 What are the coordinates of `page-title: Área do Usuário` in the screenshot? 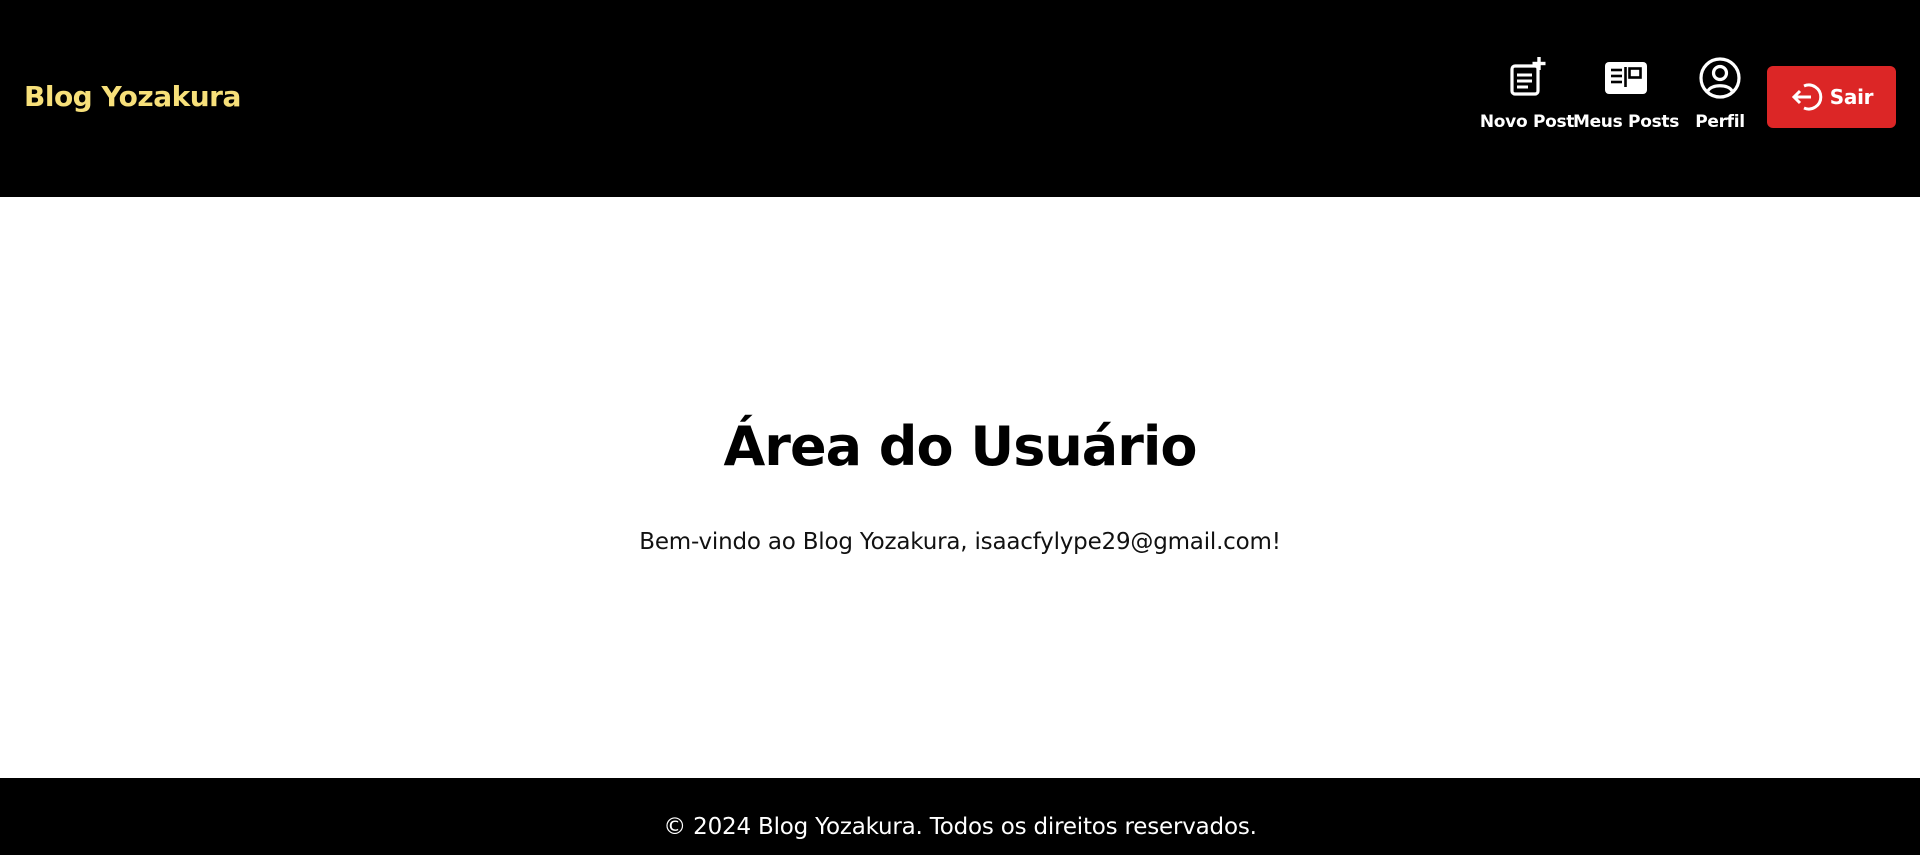 It's located at (960, 446).